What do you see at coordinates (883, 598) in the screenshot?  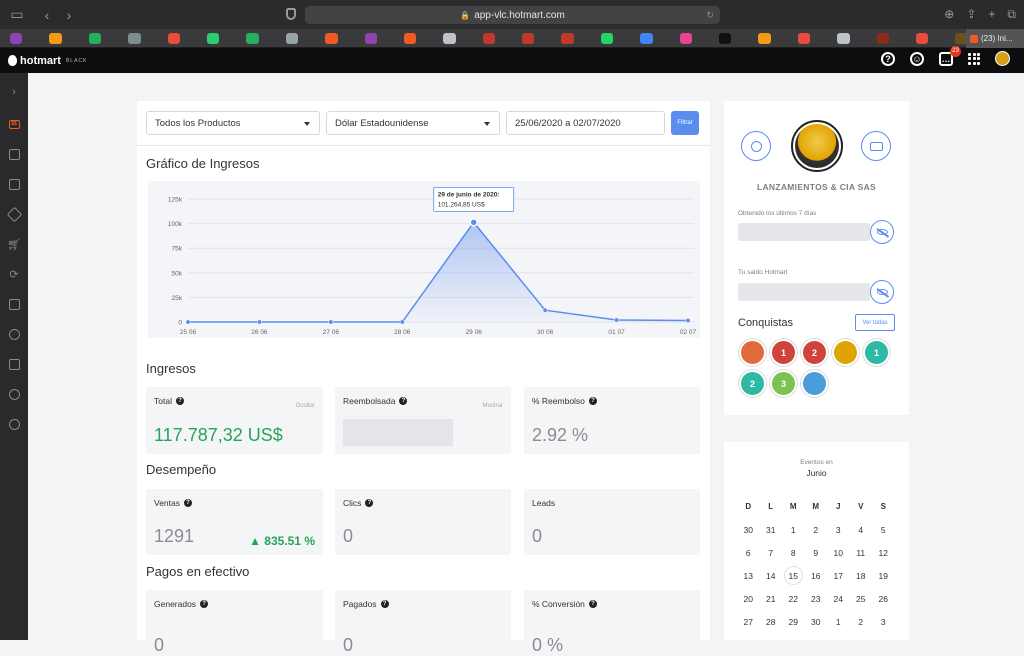 I see `calendar-day: 26` at bounding box center [883, 598].